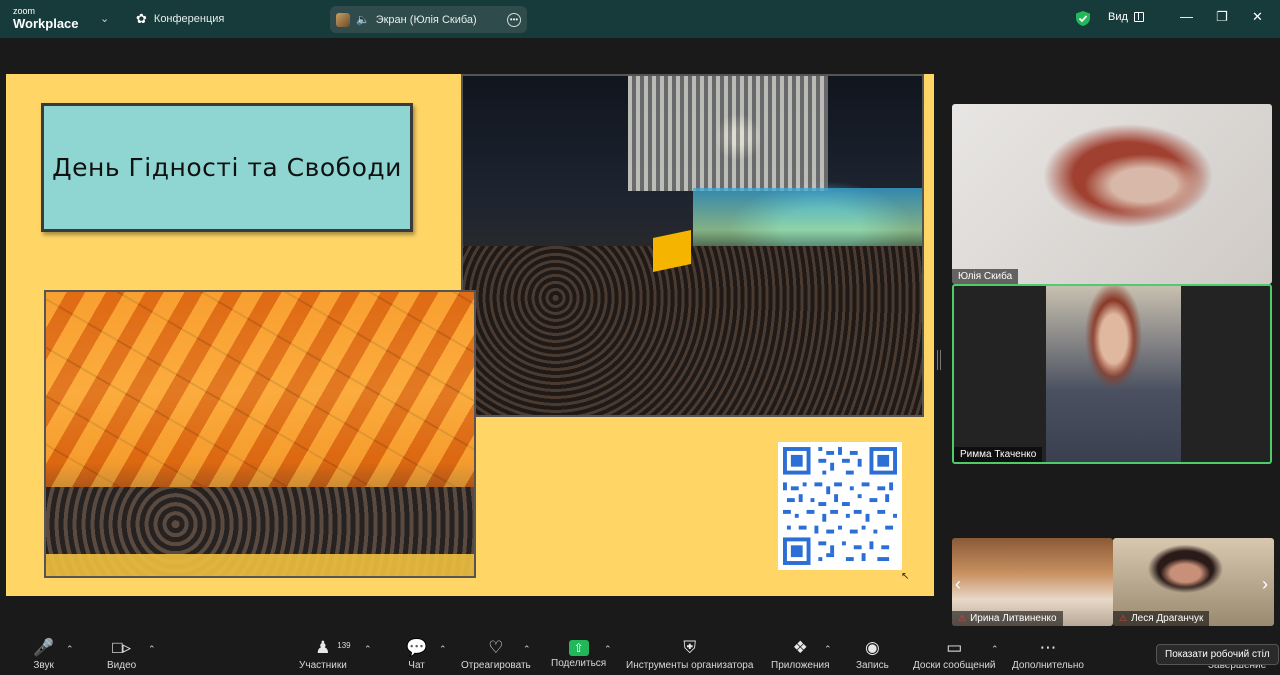 This screenshot has width=1280, height=675. I want to click on meeting-label: Конференция, so click(189, 19).